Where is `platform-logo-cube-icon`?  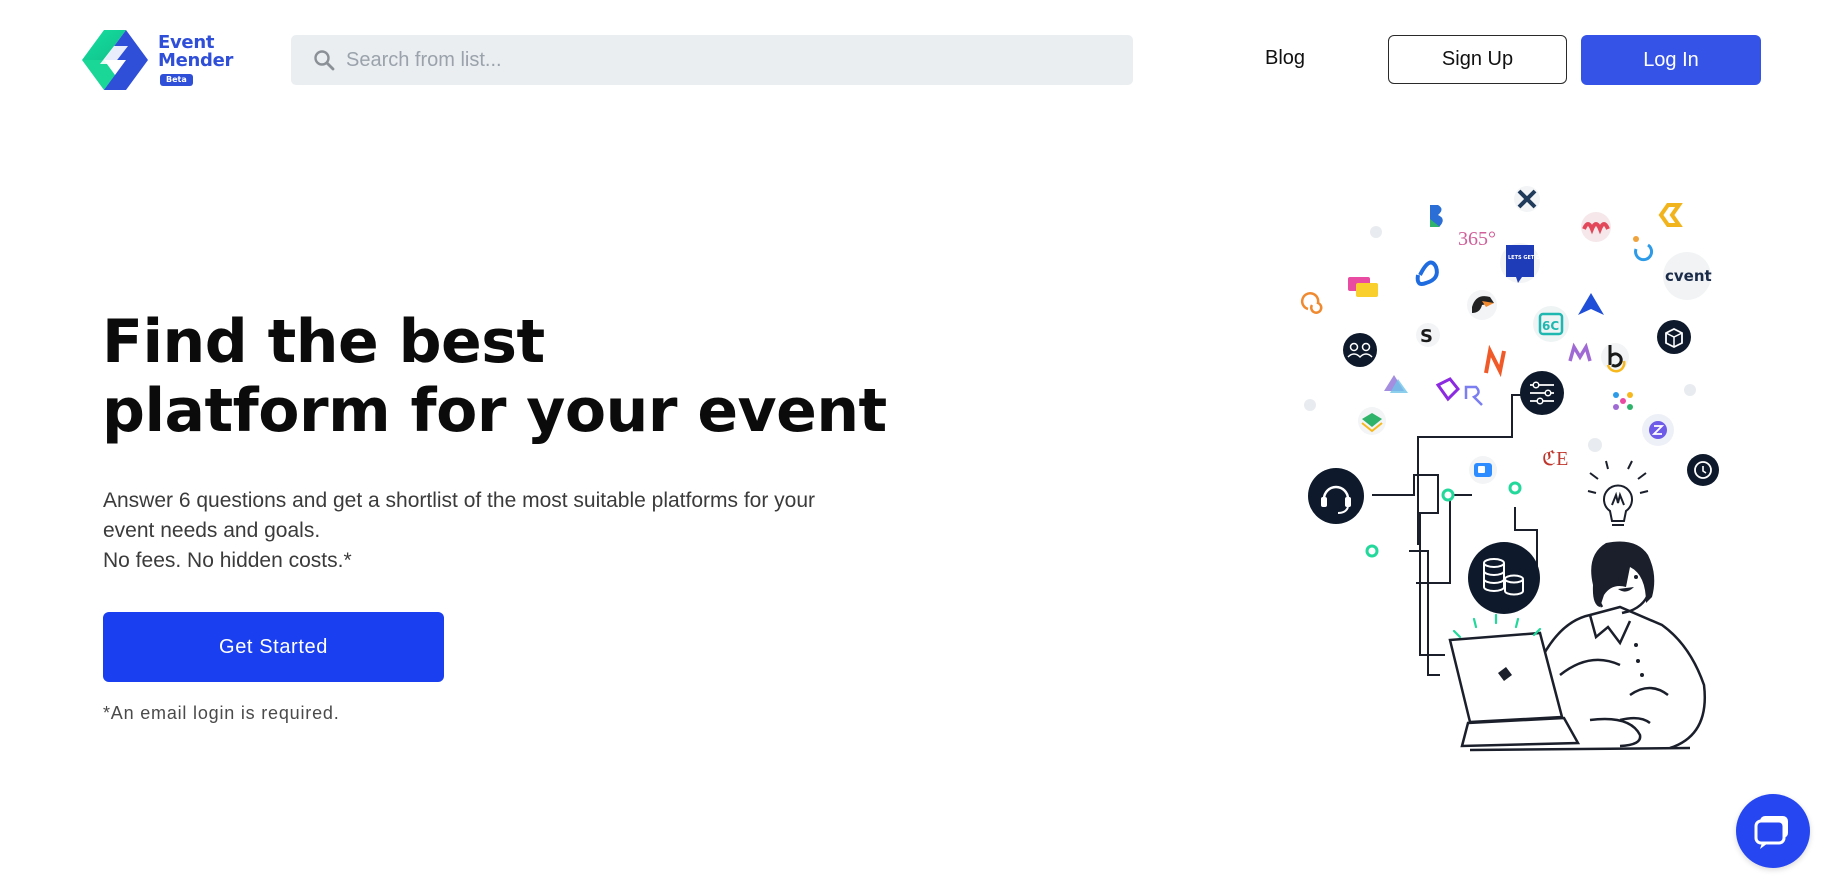 platform-logo-cube-icon is located at coordinates (1674, 337).